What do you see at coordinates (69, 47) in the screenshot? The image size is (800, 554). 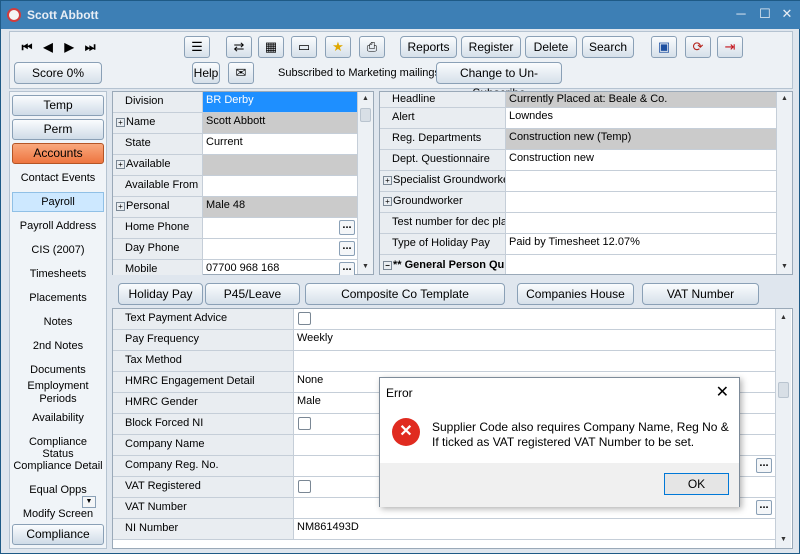 I see `next-record-icon: ▶` at bounding box center [69, 47].